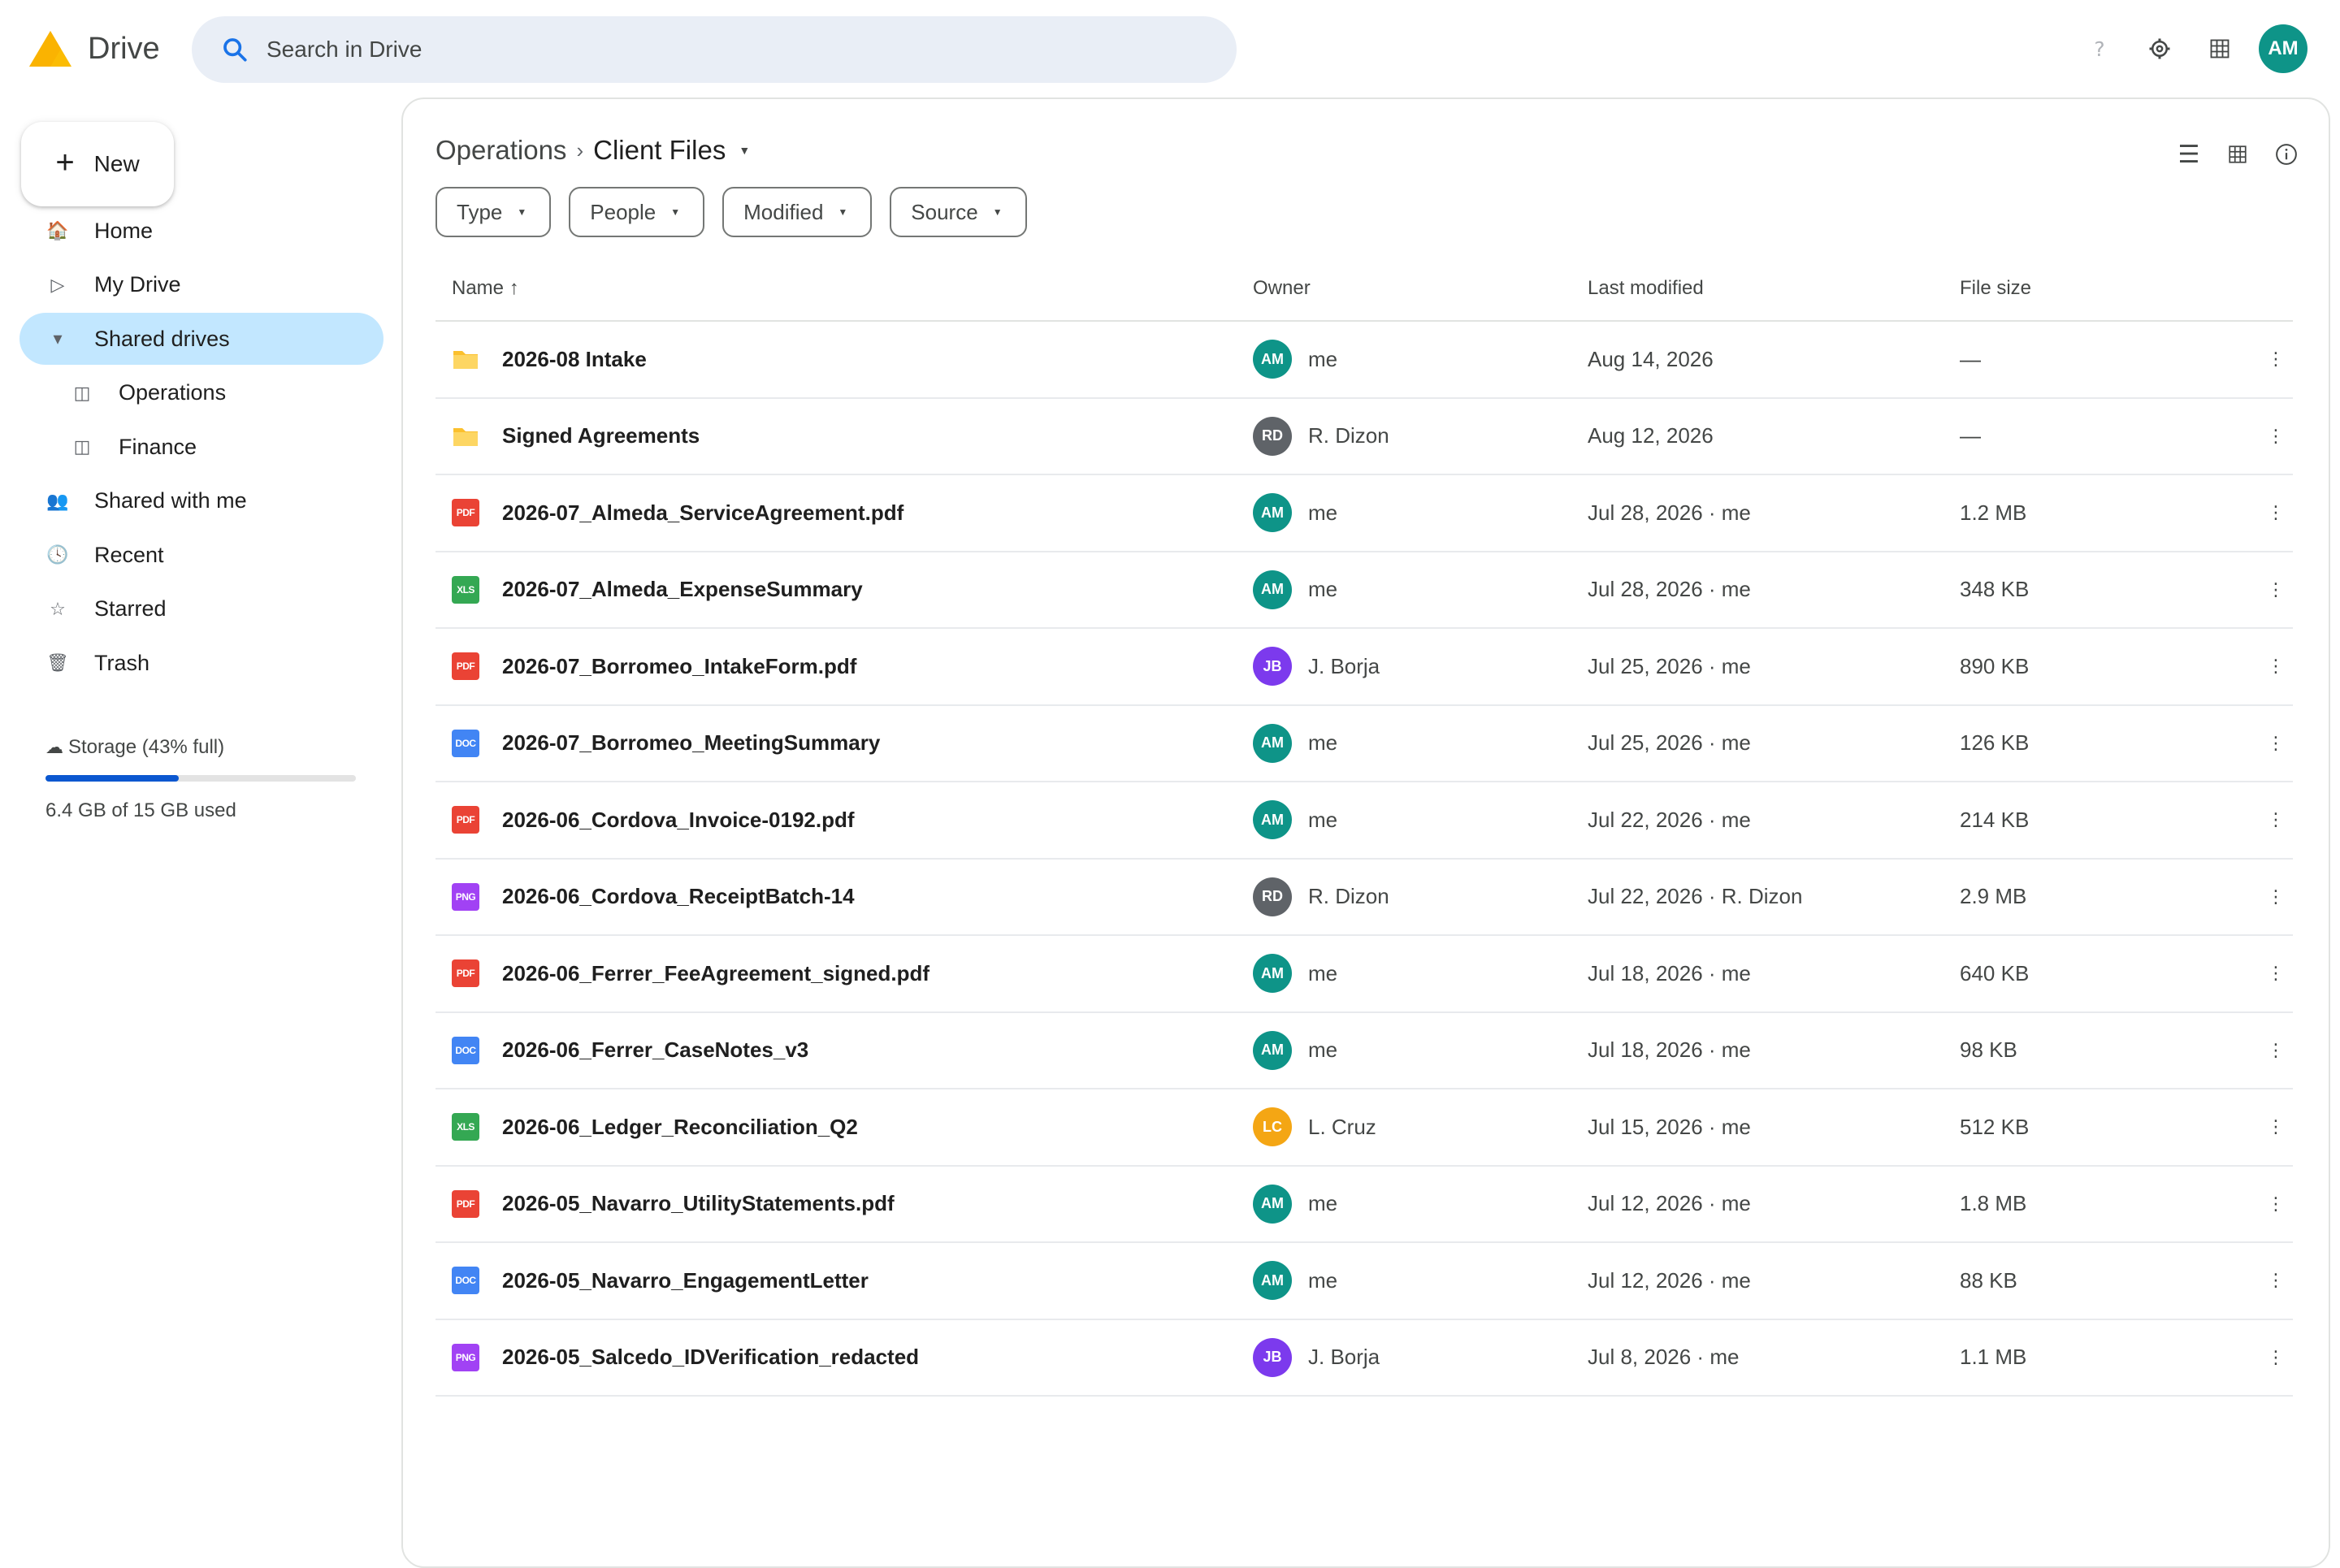 This screenshot has height=1568, width=2340. I want to click on last-modified-cell: Jul 8, 2026 · me, so click(1664, 1357).